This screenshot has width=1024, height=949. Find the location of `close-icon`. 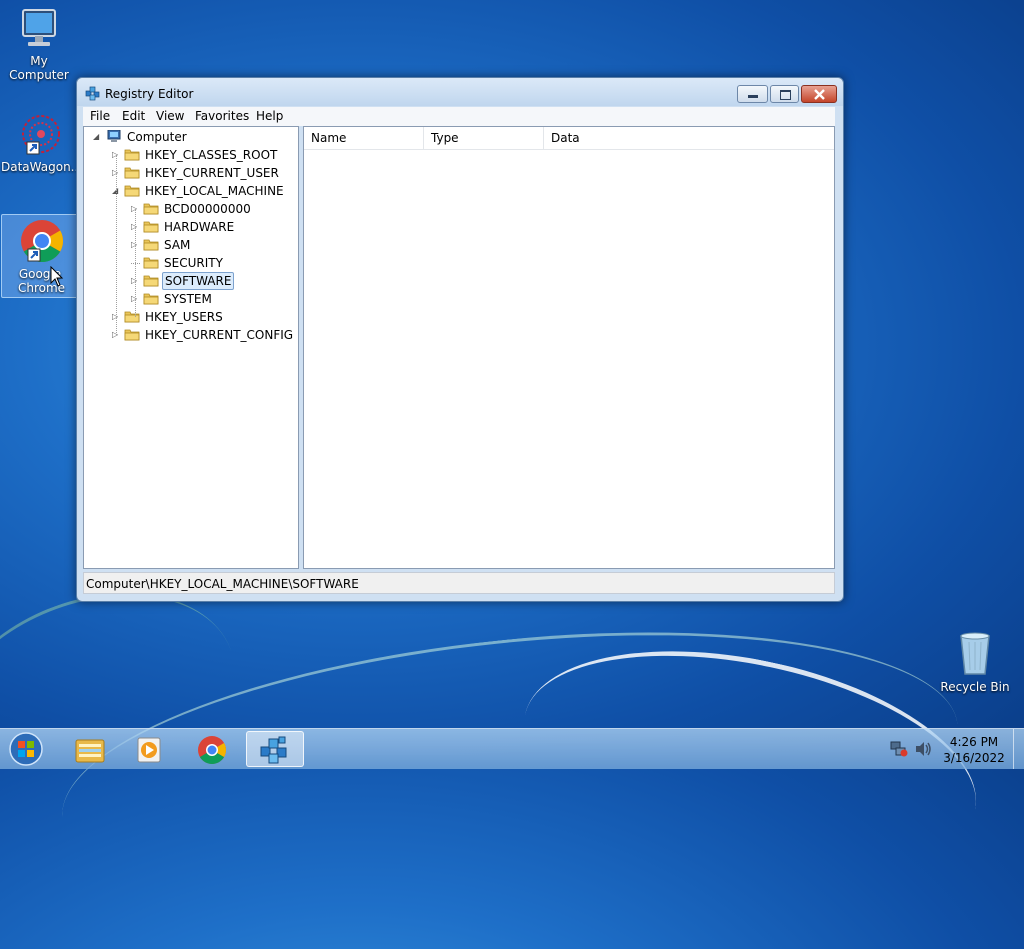

close-icon is located at coordinates (819, 94).